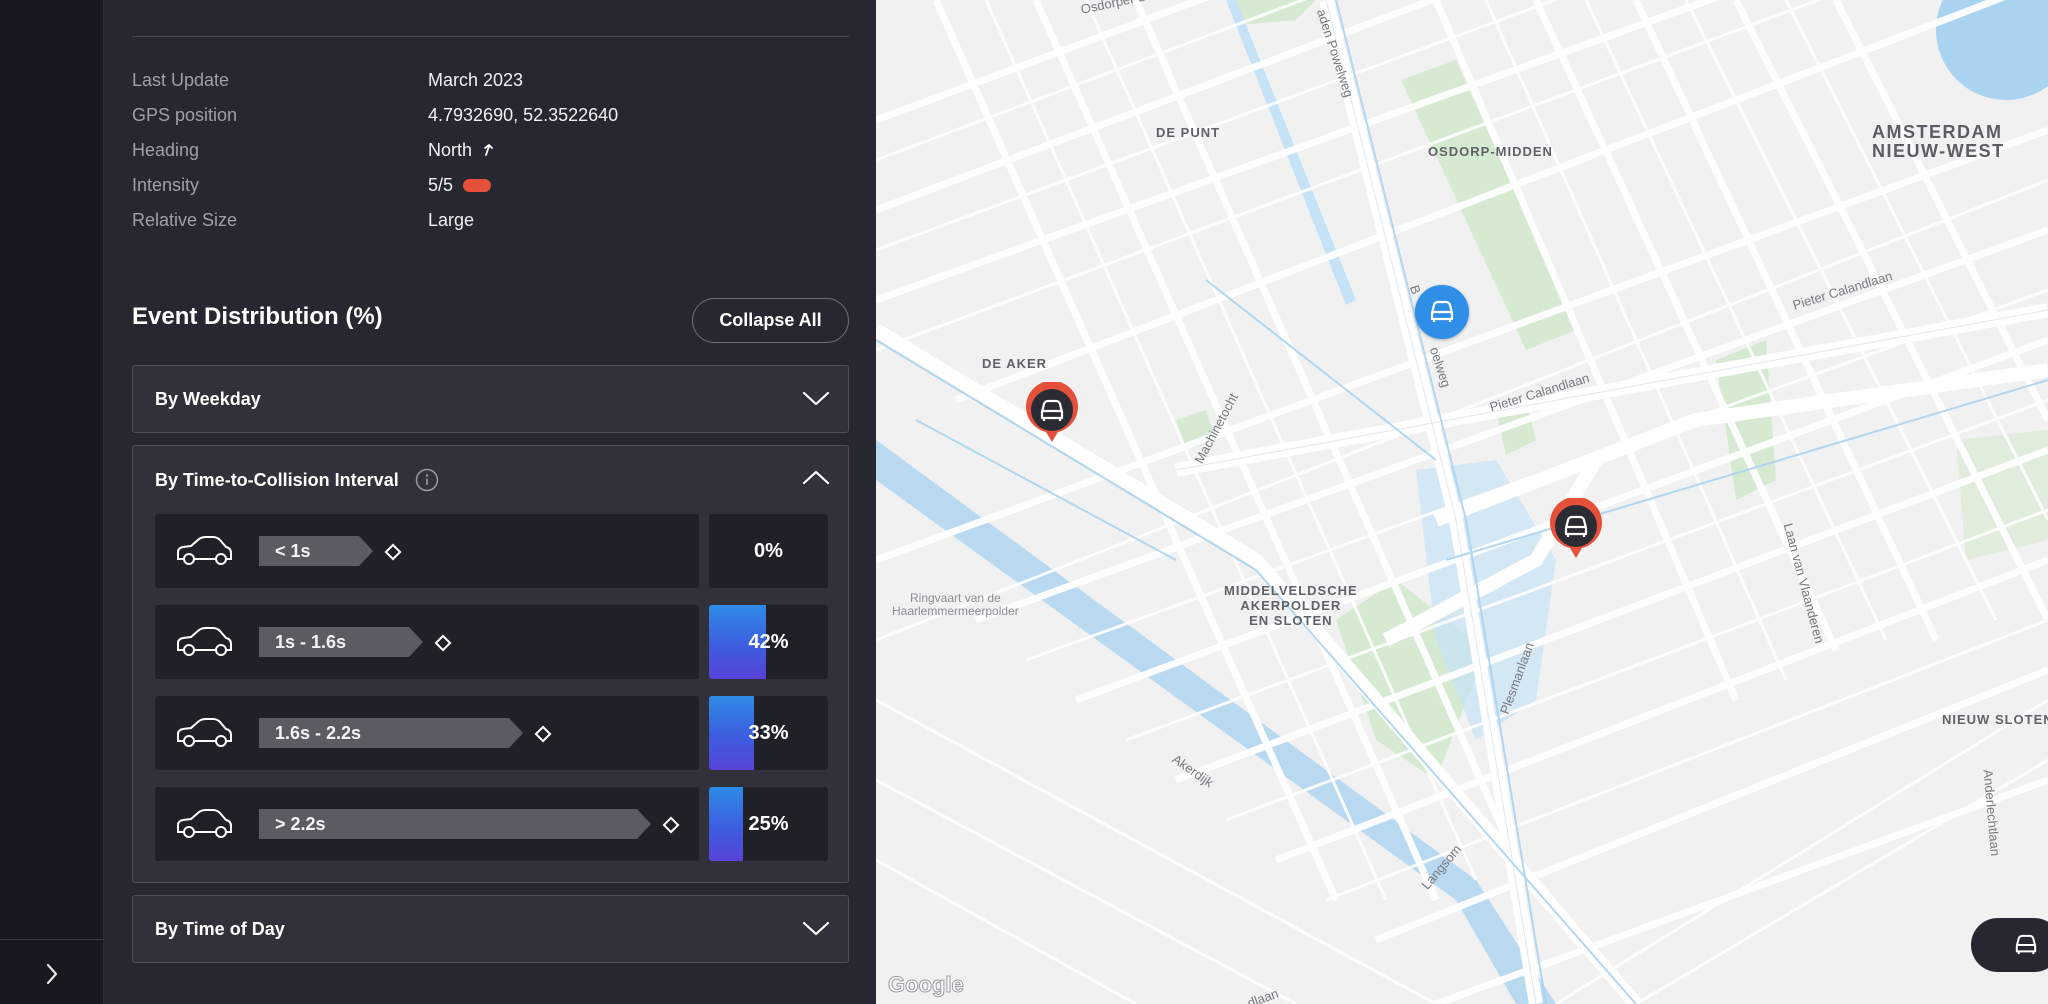 The width and height of the screenshot is (2048, 1004). I want to click on ttc-interval-row: 1s - 1.6s 42%, so click(491, 642).